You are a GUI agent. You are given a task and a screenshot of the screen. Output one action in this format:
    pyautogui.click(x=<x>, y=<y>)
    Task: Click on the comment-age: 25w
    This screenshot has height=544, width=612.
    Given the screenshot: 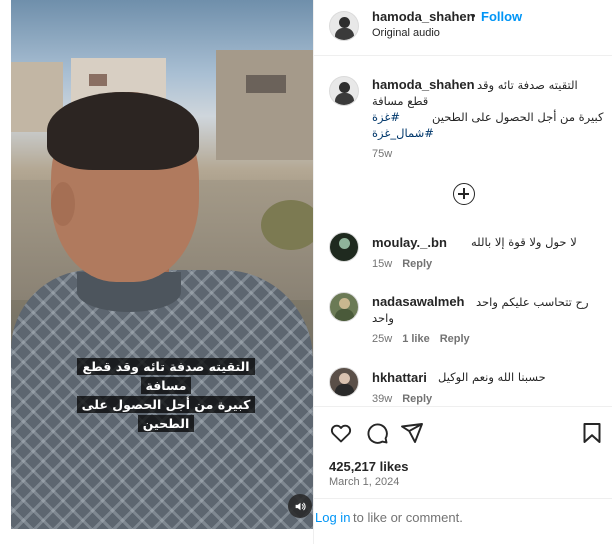 What is the action you would take?
    pyautogui.click(x=382, y=339)
    